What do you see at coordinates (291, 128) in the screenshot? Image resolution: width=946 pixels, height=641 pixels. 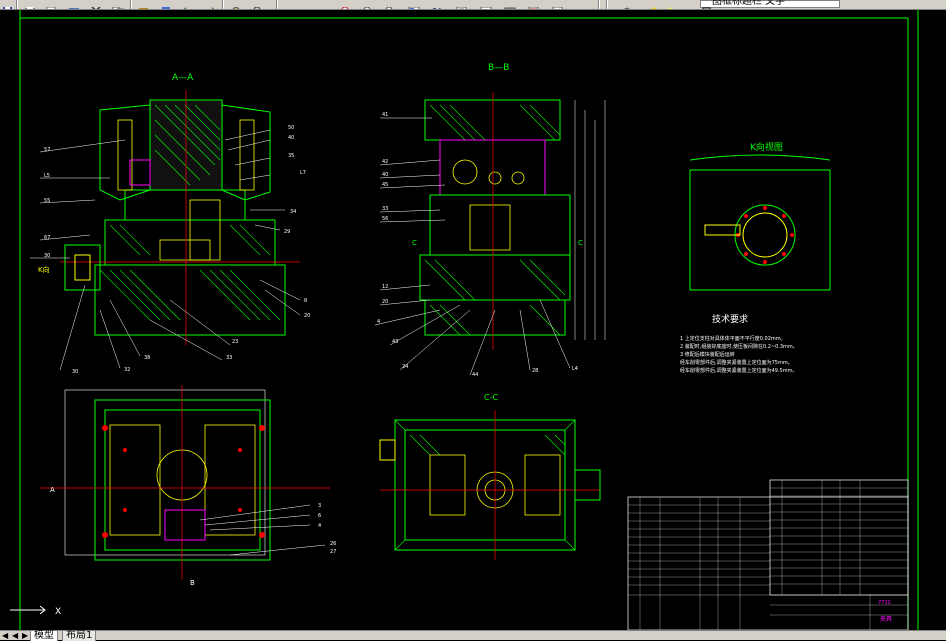 I see `svg-text: 50` at bounding box center [291, 128].